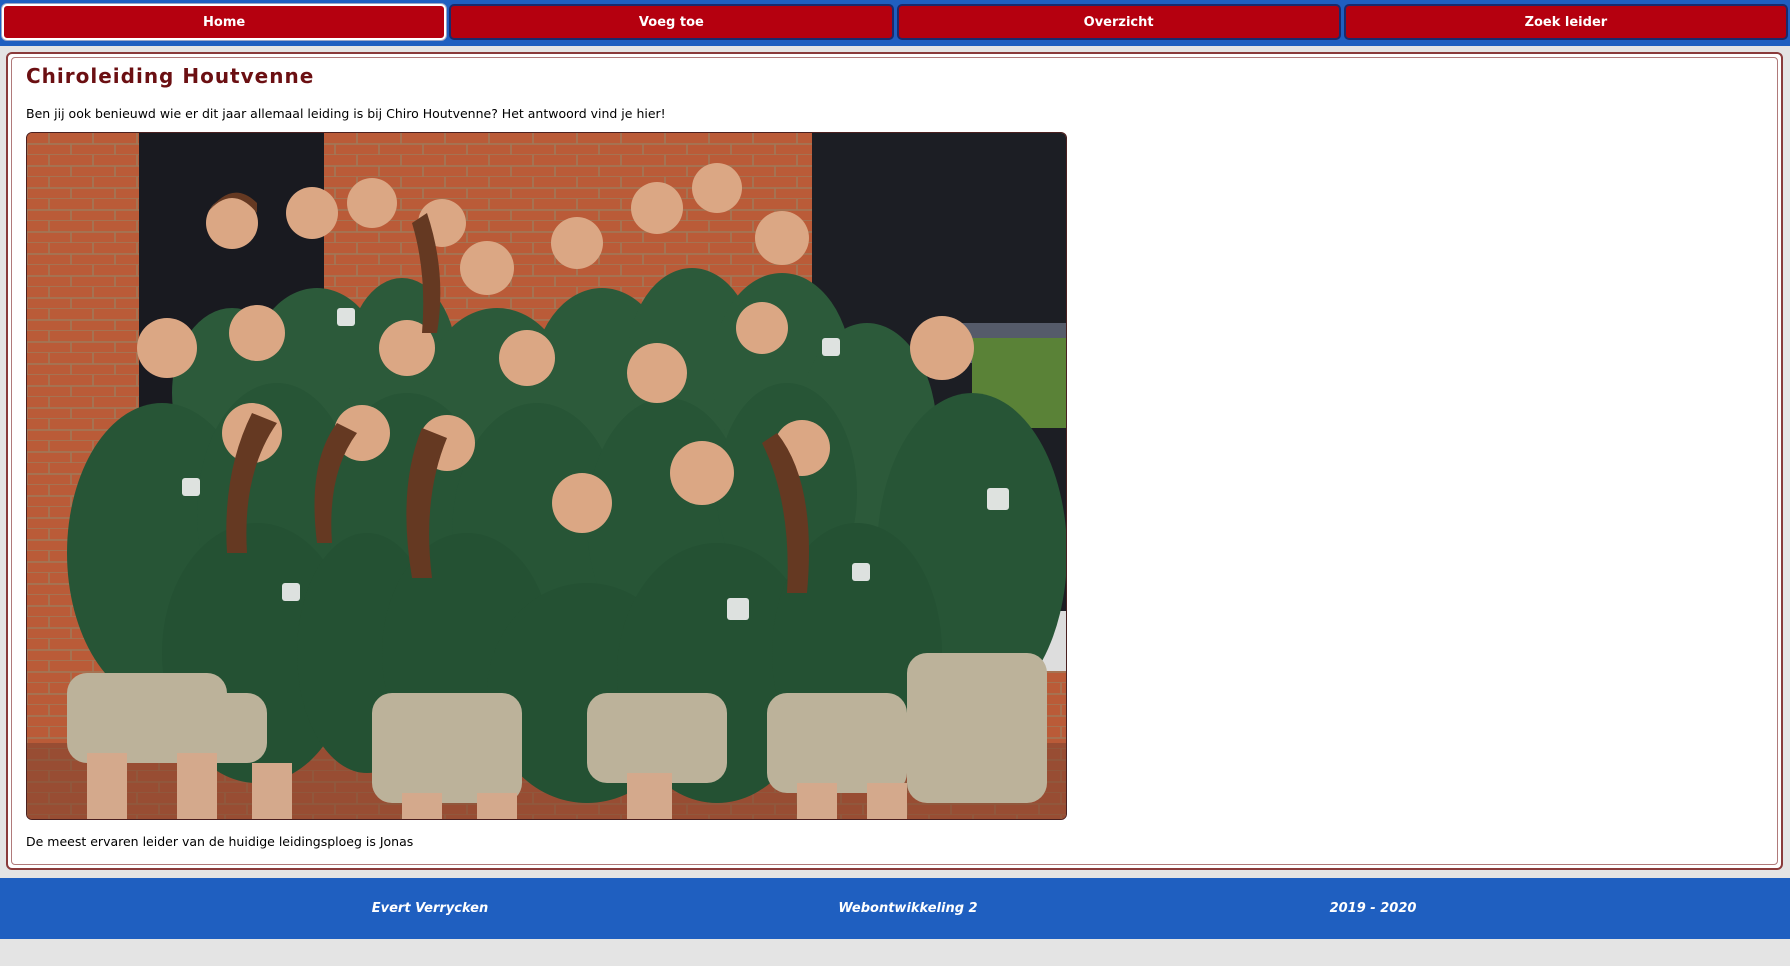 The height and width of the screenshot is (966, 1790). I want to click on nav-voeg-toe: Voeg toe, so click(671, 22).